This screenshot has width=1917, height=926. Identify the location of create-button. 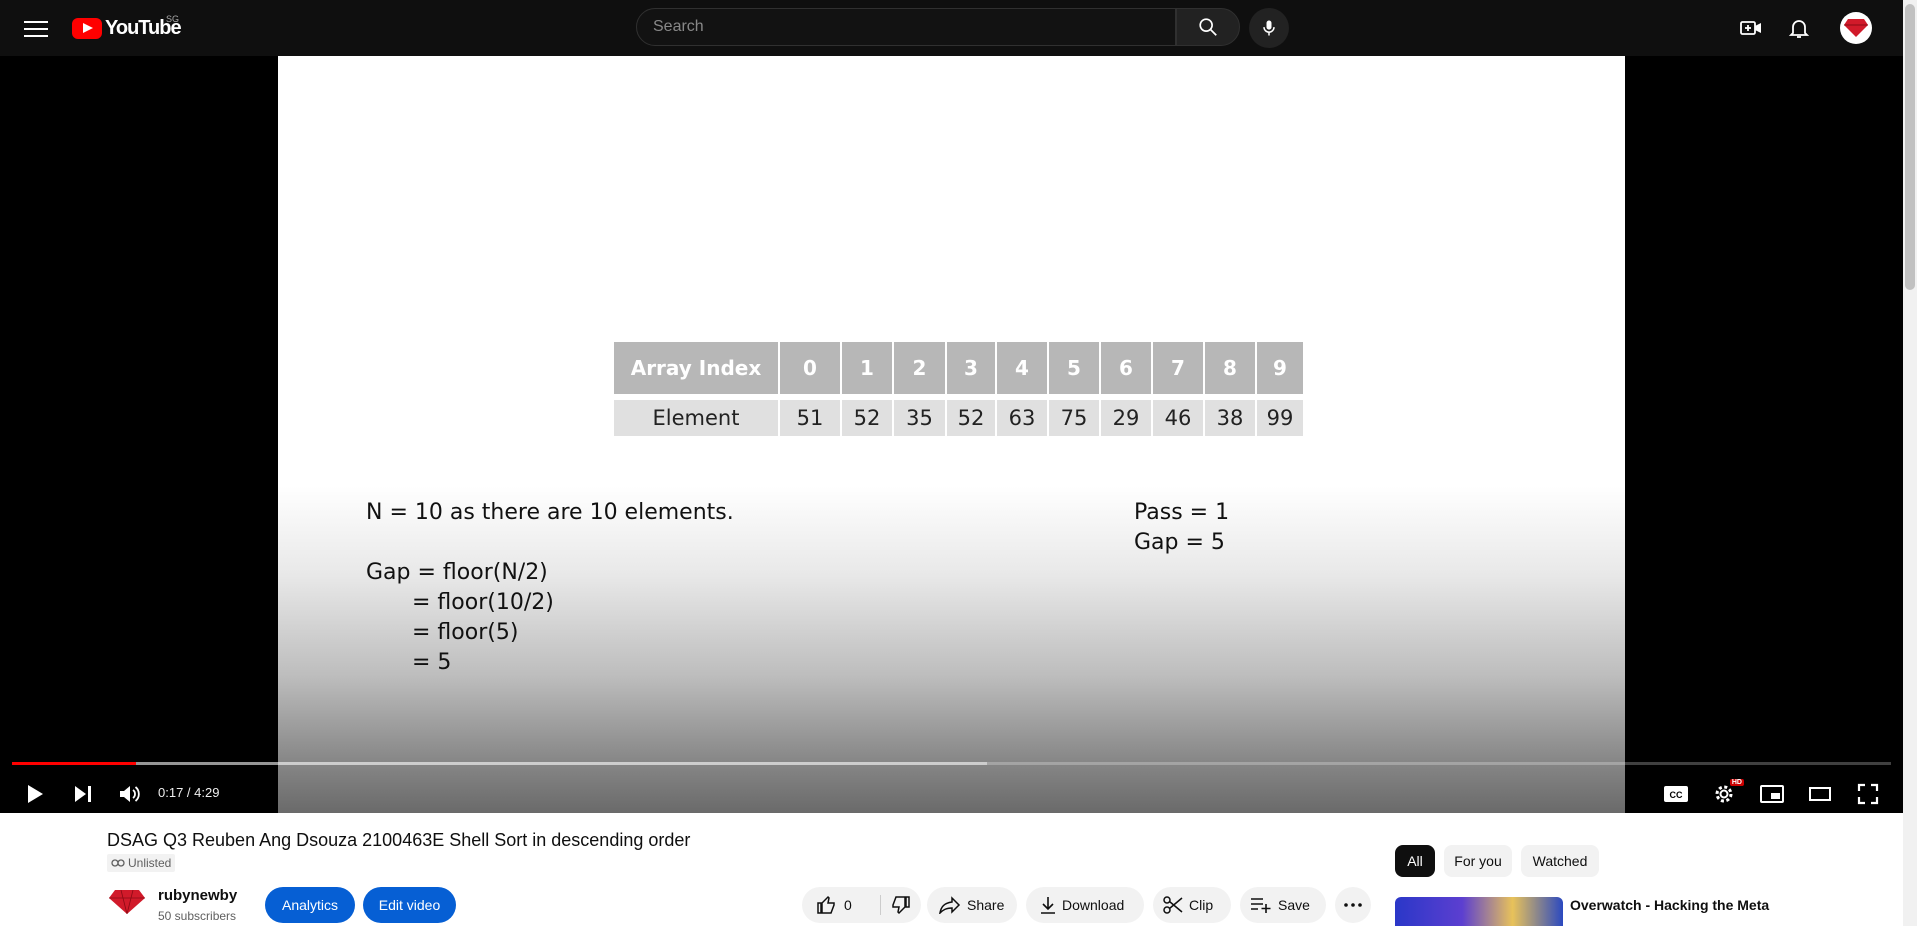
(1751, 28).